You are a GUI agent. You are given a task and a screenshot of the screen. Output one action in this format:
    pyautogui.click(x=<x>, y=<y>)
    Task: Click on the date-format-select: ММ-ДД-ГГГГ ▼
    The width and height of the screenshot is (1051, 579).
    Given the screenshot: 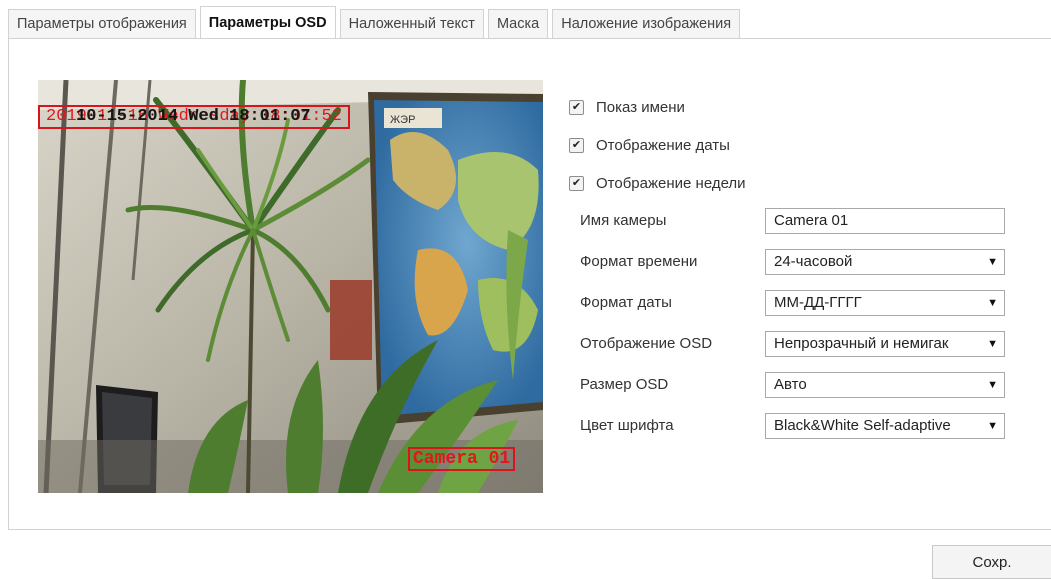 What is the action you would take?
    pyautogui.click(x=885, y=302)
    